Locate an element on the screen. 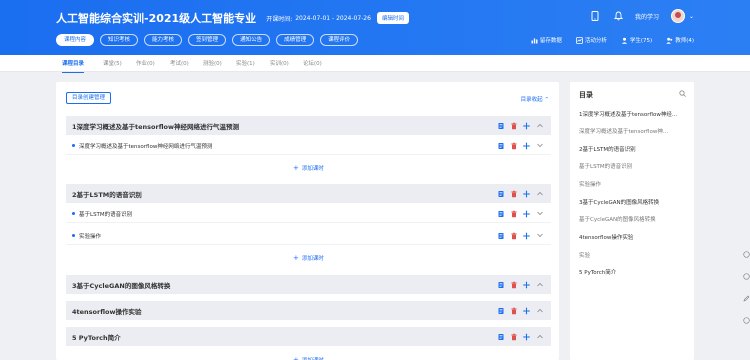 The height and width of the screenshot is (360, 750). catalog-manage-button: 目录创建管理 is located at coordinates (89, 98).